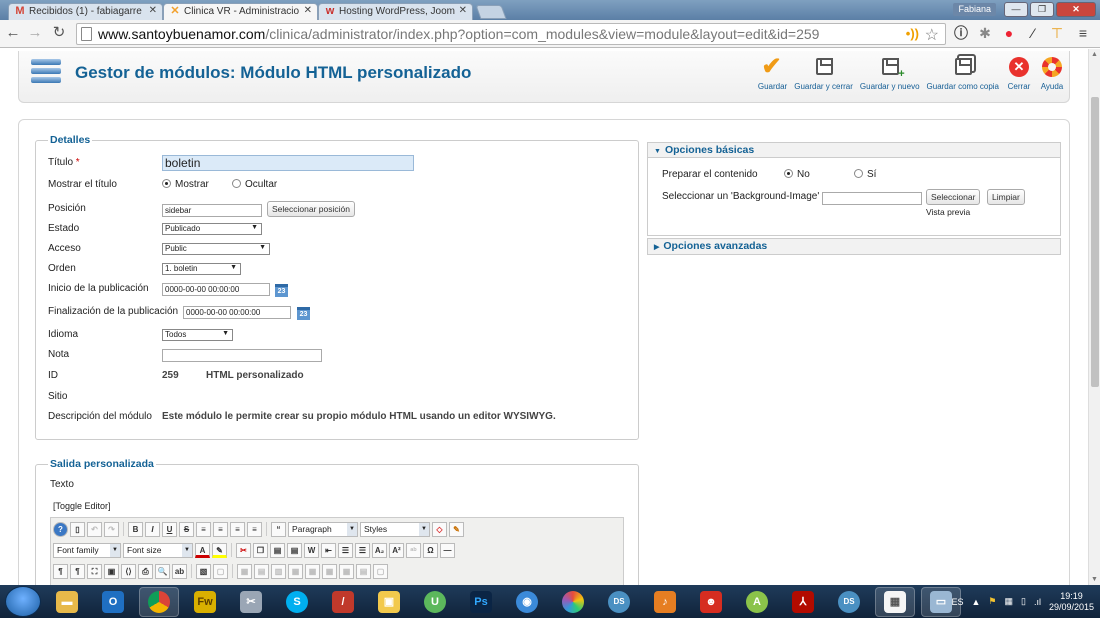  Describe the element at coordinates (1083, 33) in the screenshot. I see `chrome-menu-icon: ≡` at that location.